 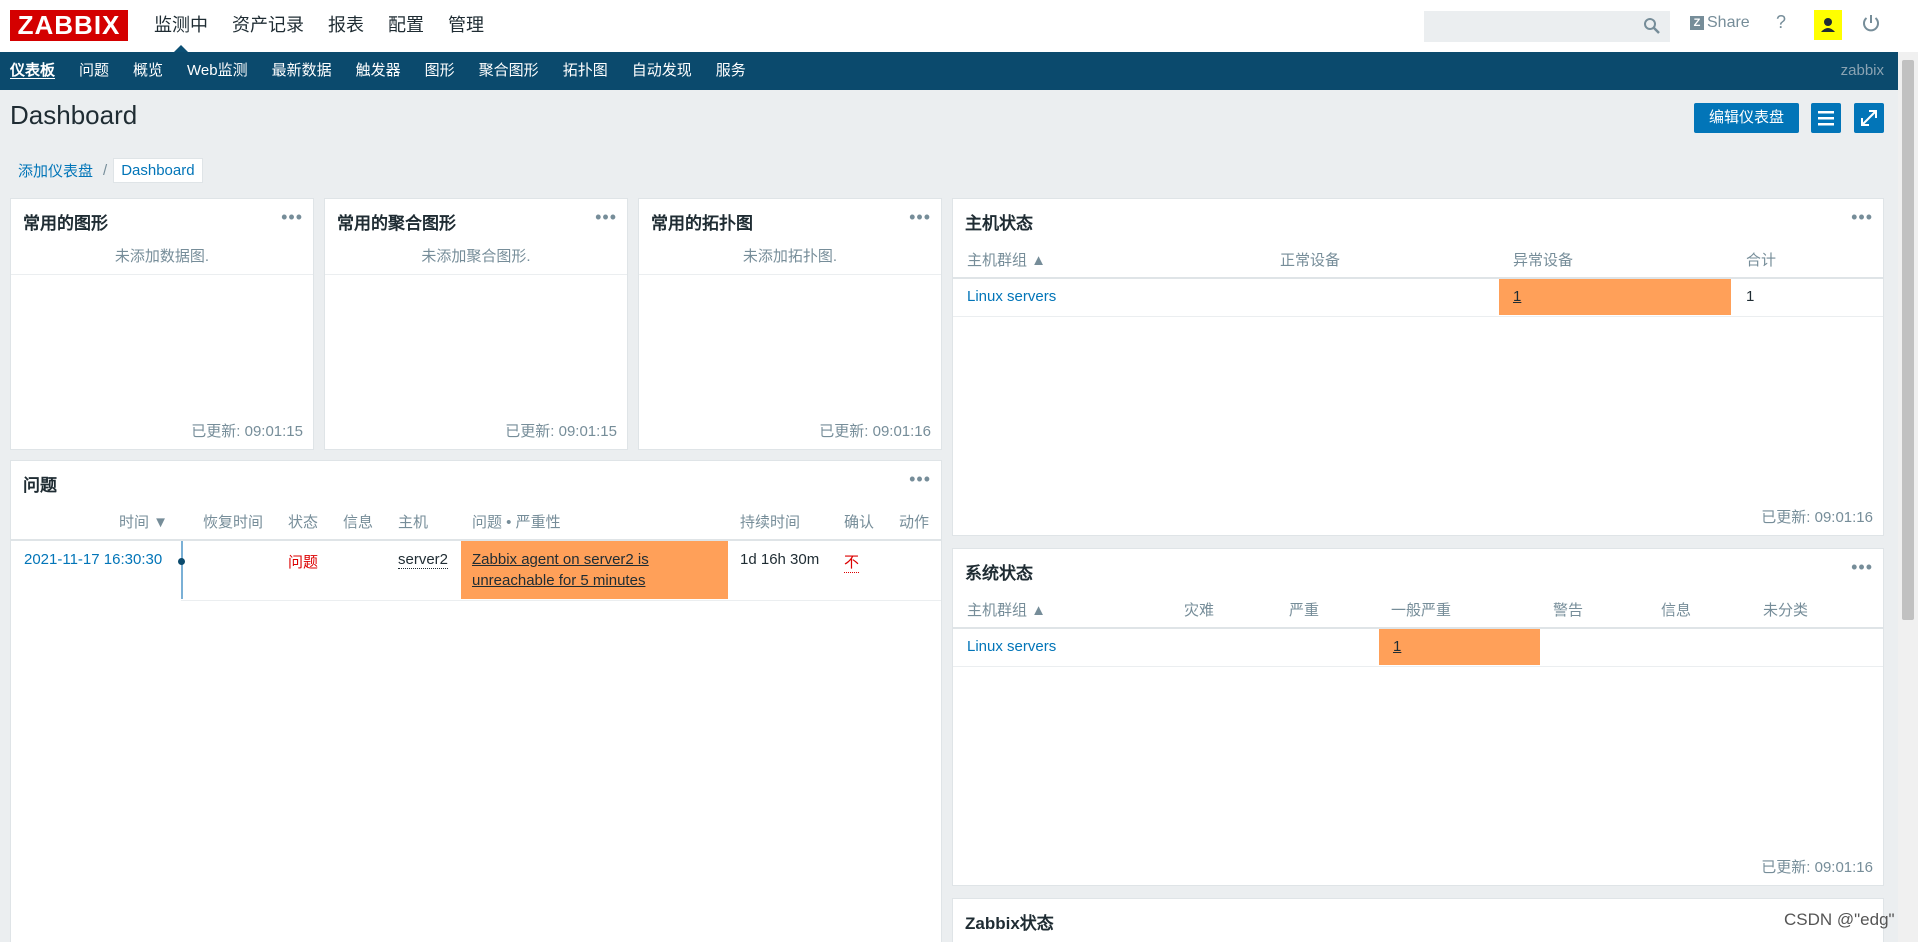 I want to click on empty-message: 未添加拓扑图., so click(x=790, y=257).